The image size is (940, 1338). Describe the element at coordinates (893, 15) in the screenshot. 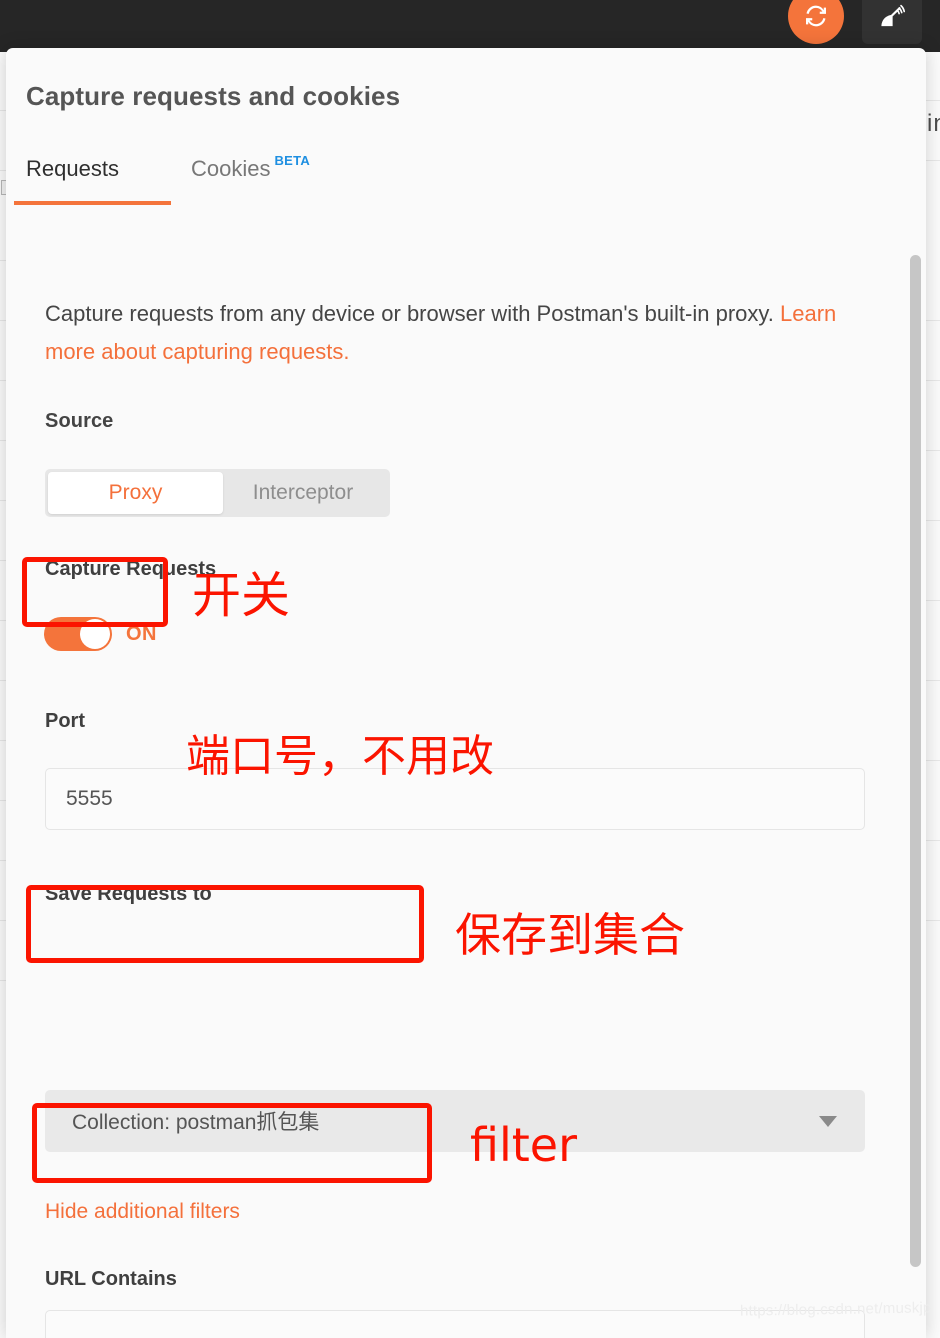

I see `satellite-dish-icon` at that location.